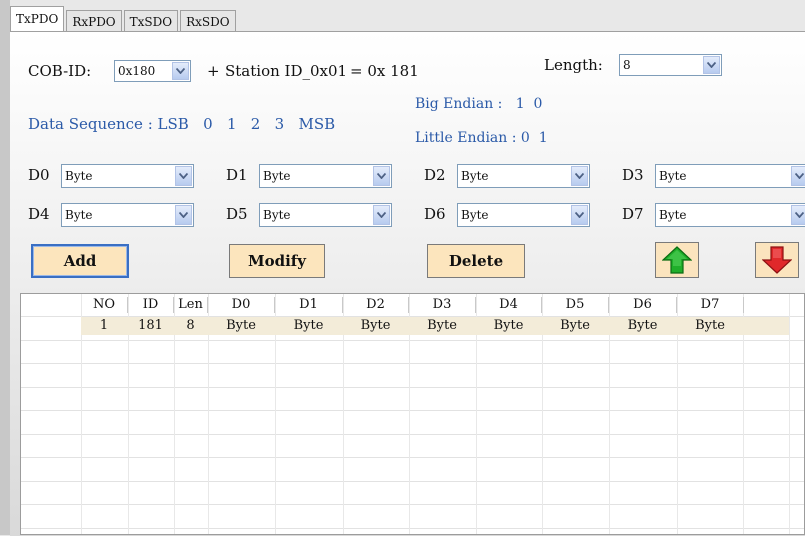 The image size is (805, 536). I want to click on table-cell: 181, so click(150, 326).